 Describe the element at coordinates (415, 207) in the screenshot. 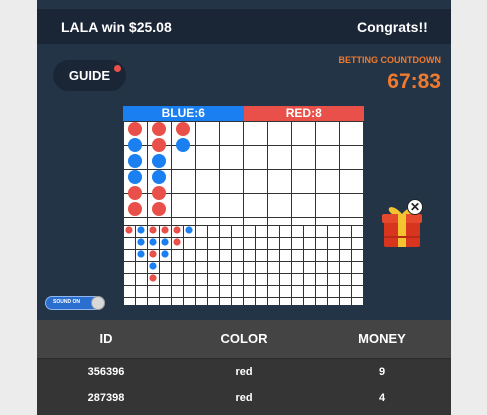

I see `close-gift-icon: ✕` at that location.